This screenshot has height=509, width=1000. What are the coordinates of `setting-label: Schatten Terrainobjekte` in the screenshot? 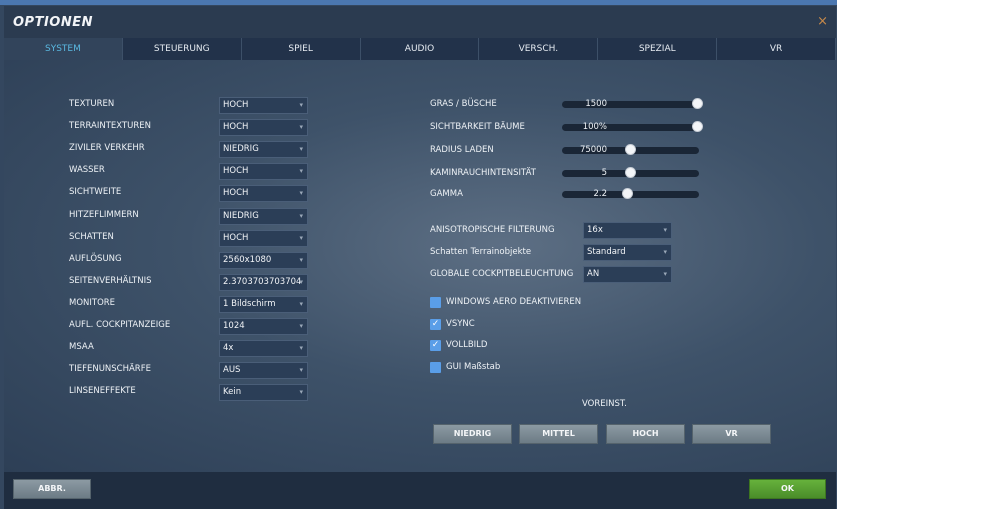 It's located at (481, 252).